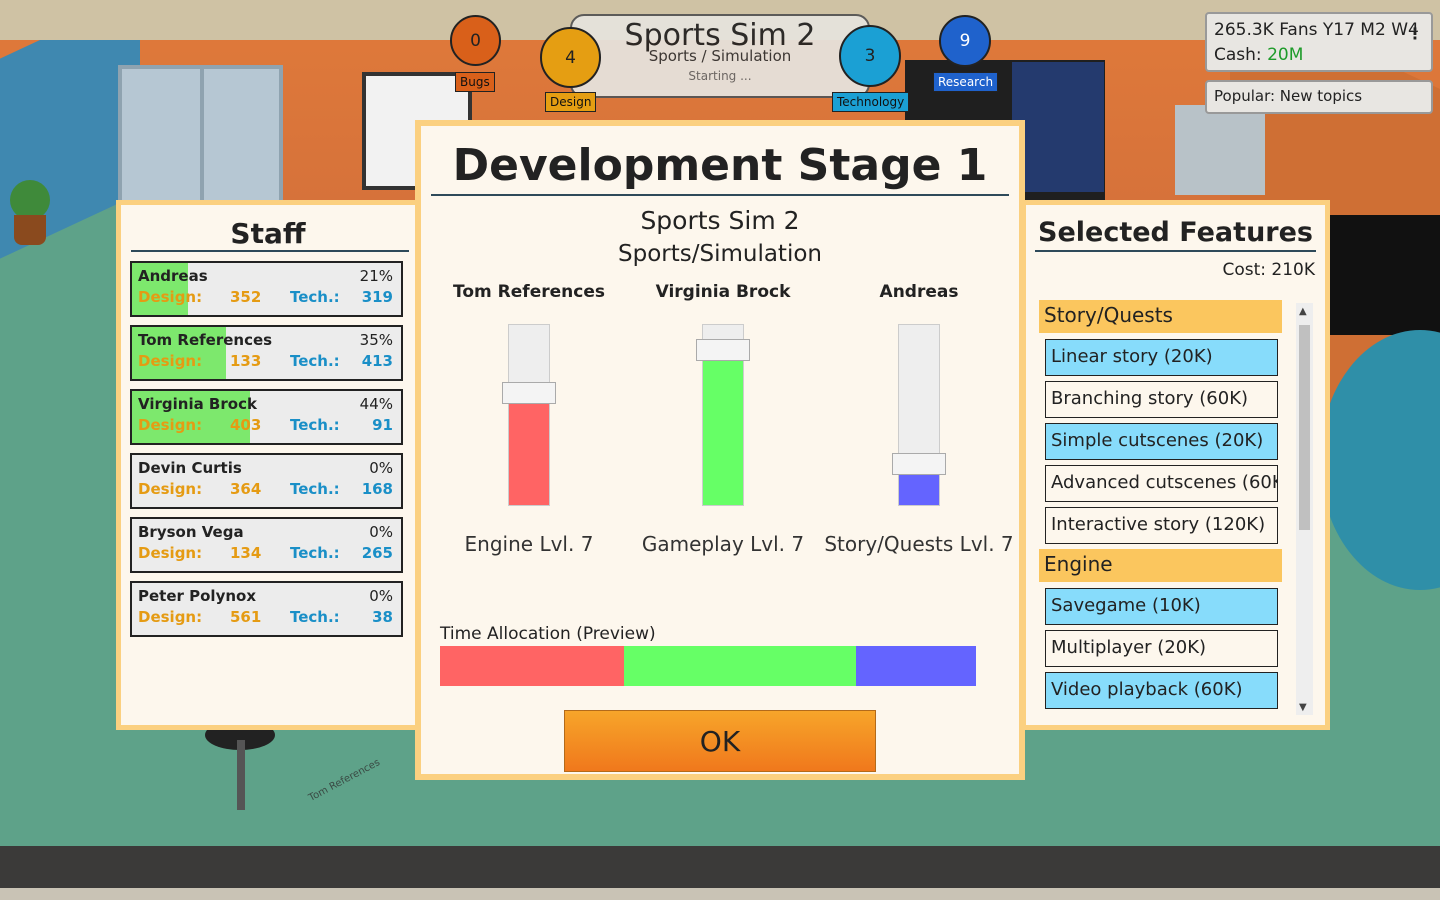 This screenshot has height=900, width=1440. I want to click on dialog-game-title: Sports Sim 2, so click(720, 220).